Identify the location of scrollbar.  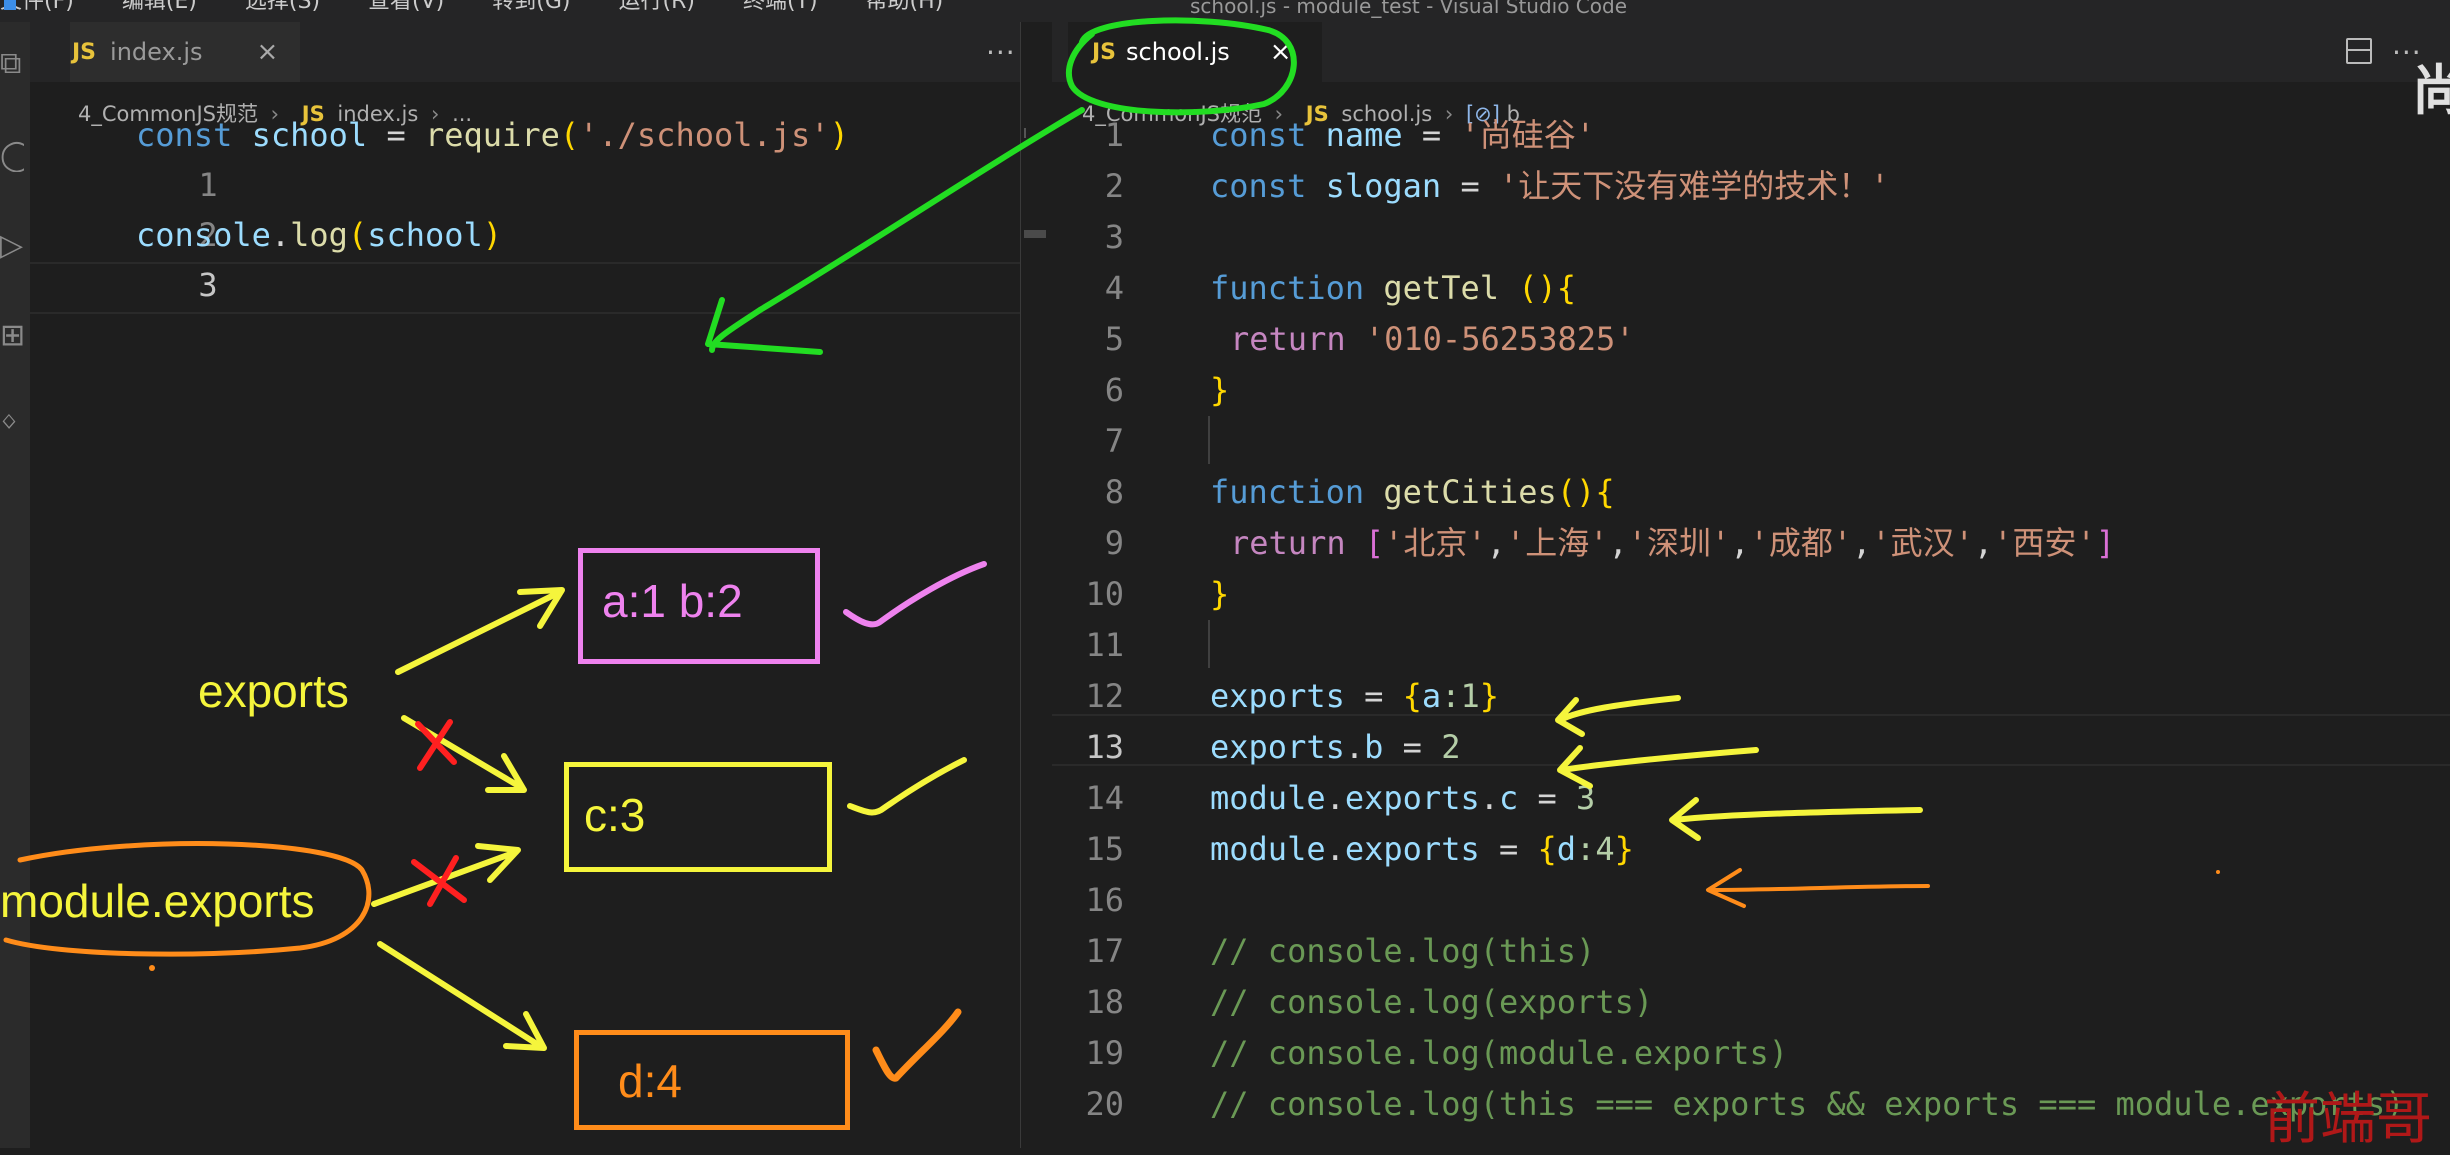
(1025, 133).